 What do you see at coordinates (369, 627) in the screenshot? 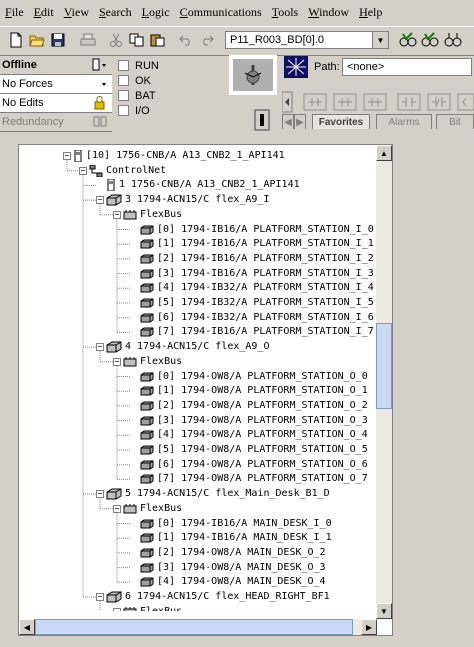
I see `scroll-right-icon: ▶` at bounding box center [369, 627].